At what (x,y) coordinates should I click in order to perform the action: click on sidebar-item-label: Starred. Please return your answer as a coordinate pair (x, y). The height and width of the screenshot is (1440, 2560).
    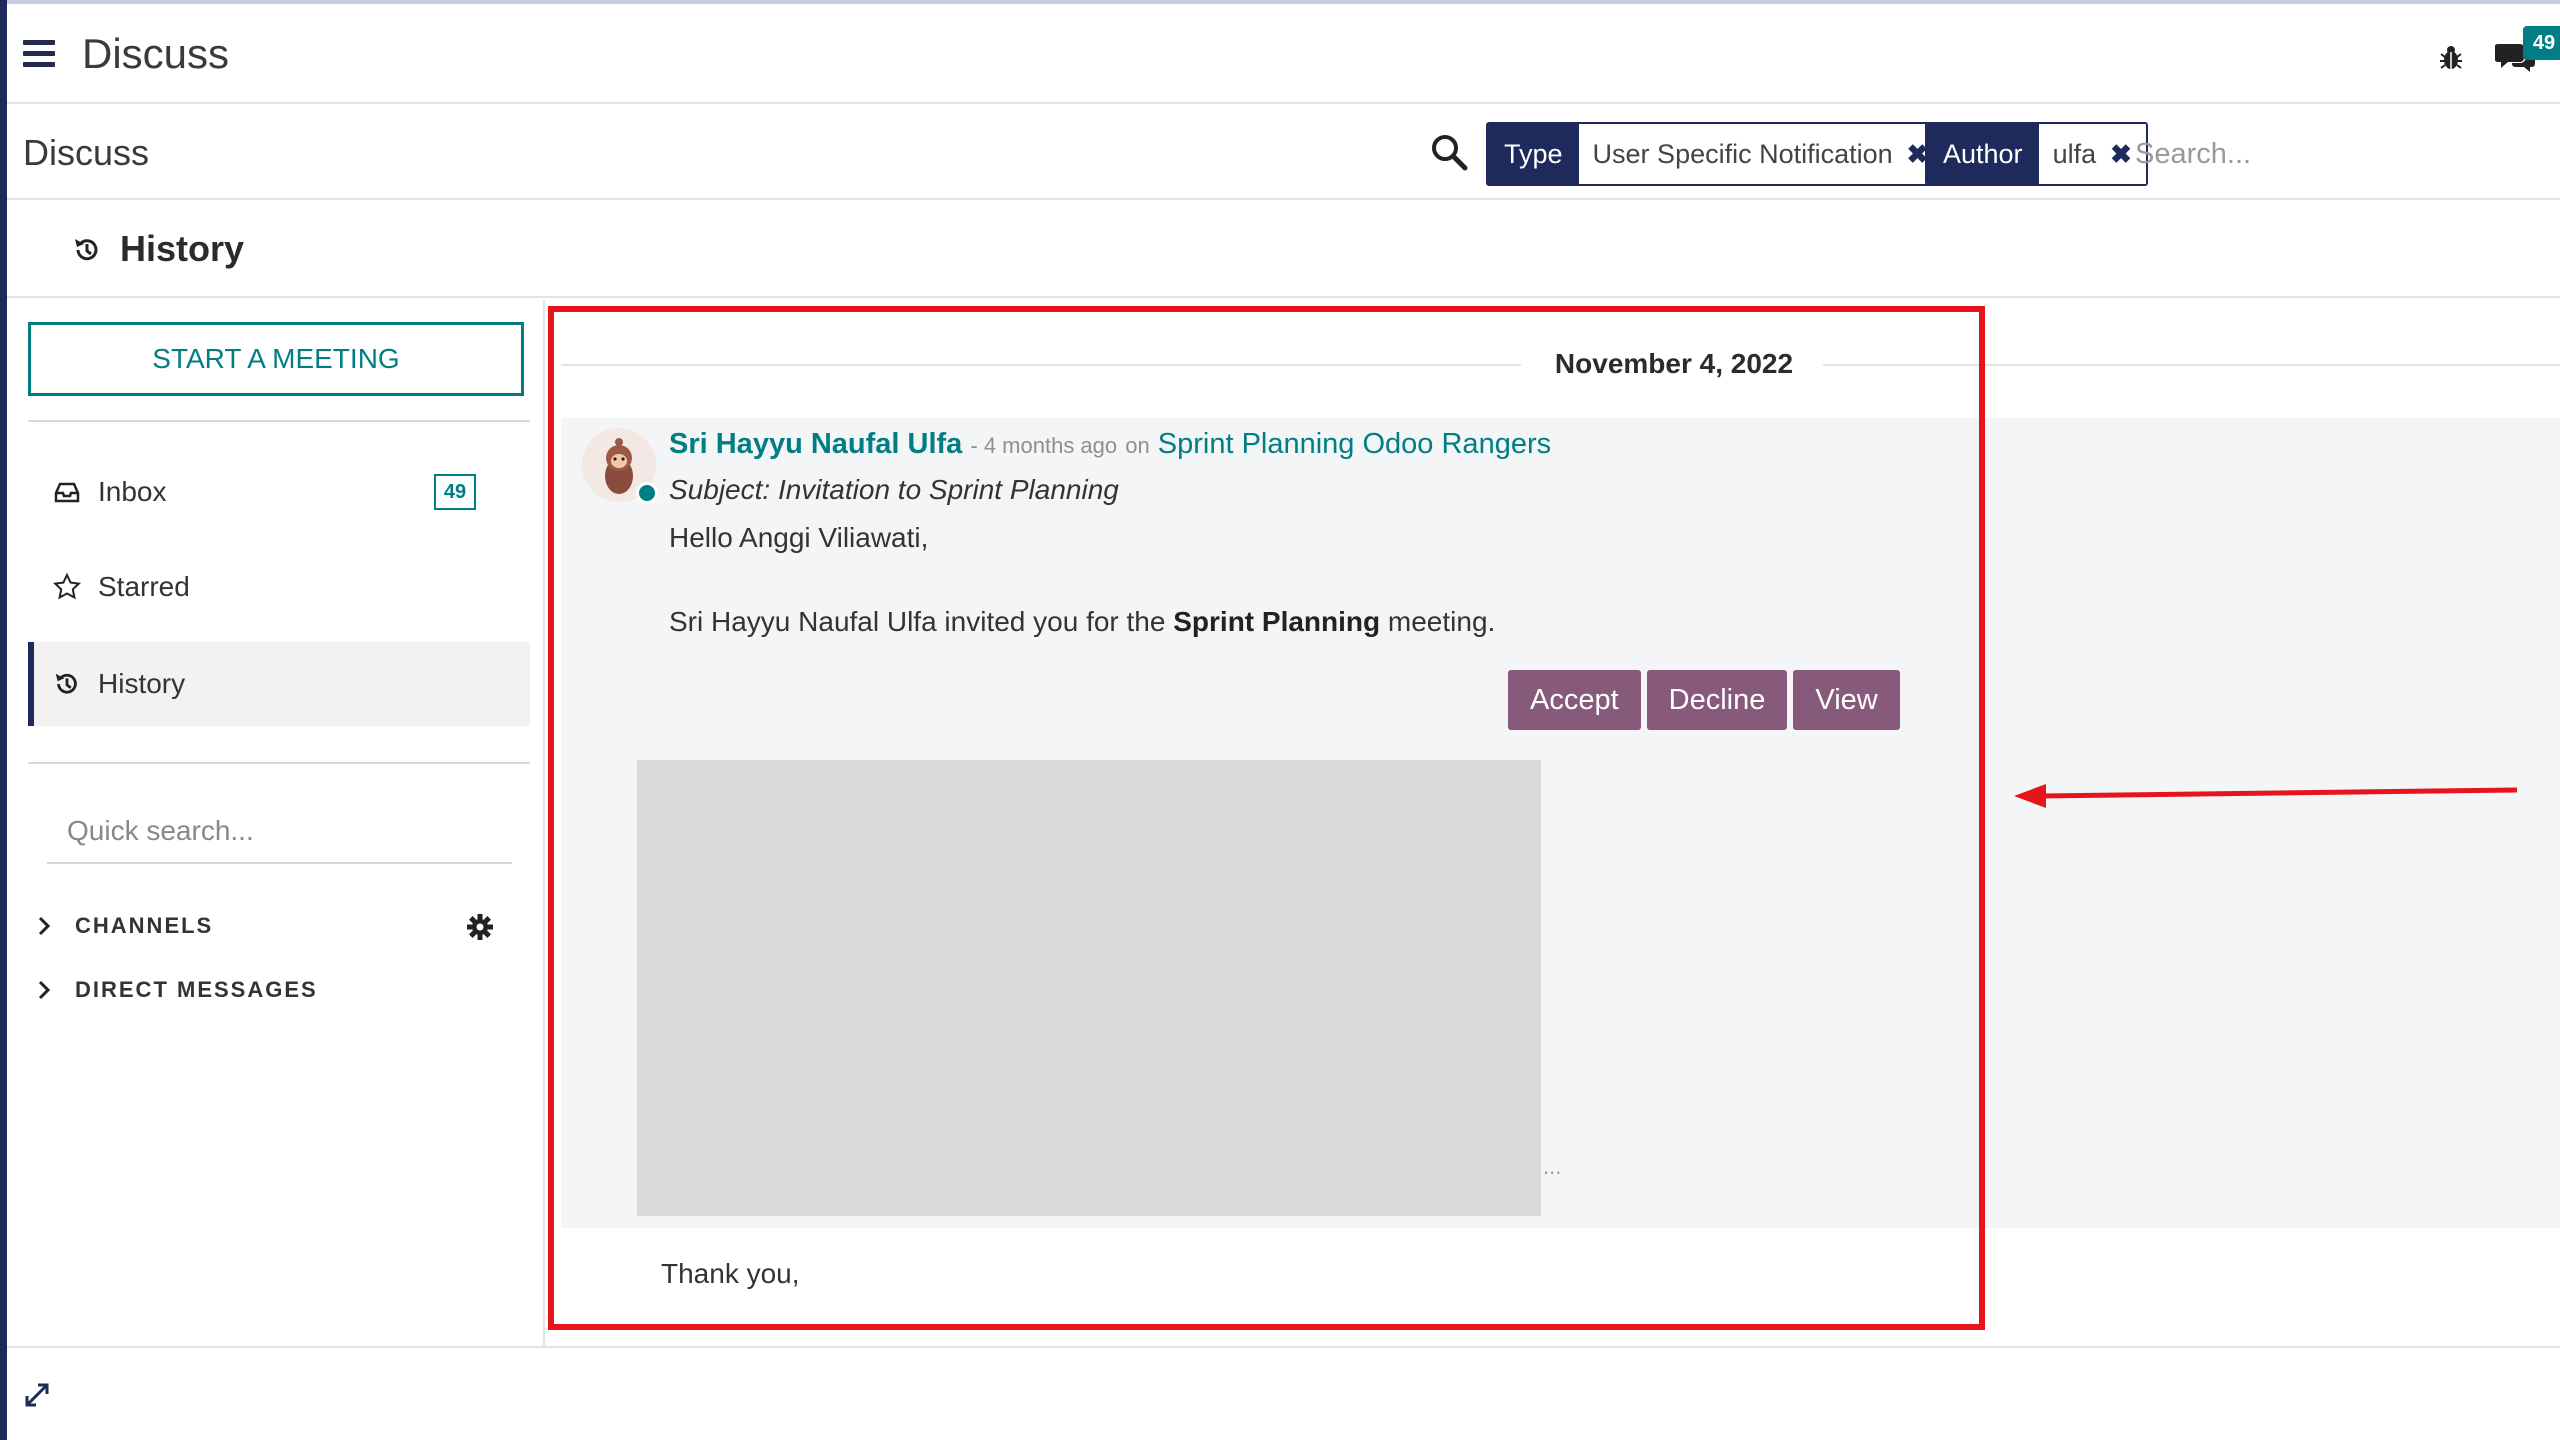
    Looking at the image, I should click on (144, 586).